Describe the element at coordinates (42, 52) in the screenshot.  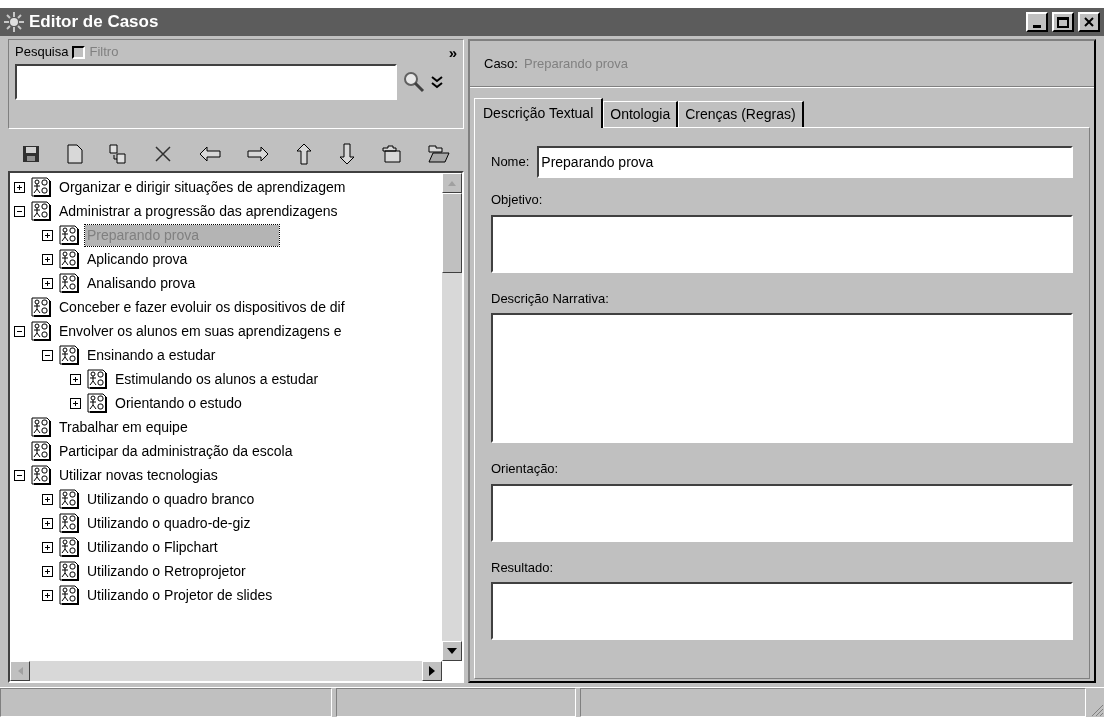
I see `search-label: Pesquisa` at that location.